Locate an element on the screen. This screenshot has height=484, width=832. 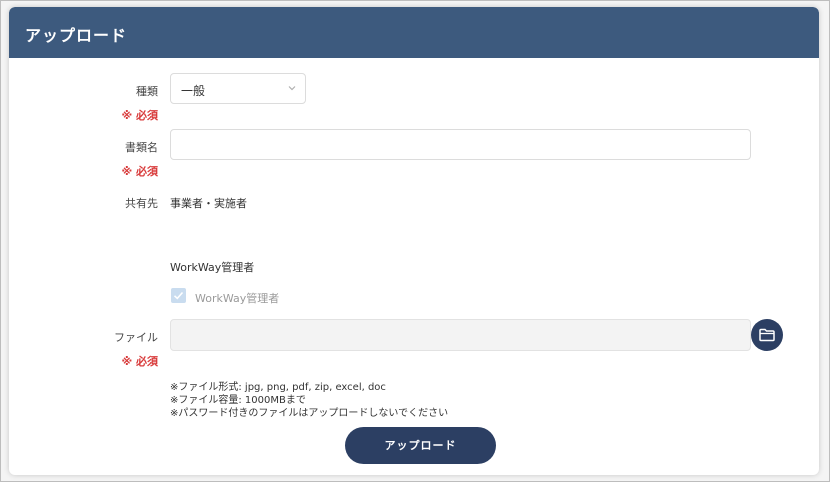
check-icon is located at coordinates (178, 295).